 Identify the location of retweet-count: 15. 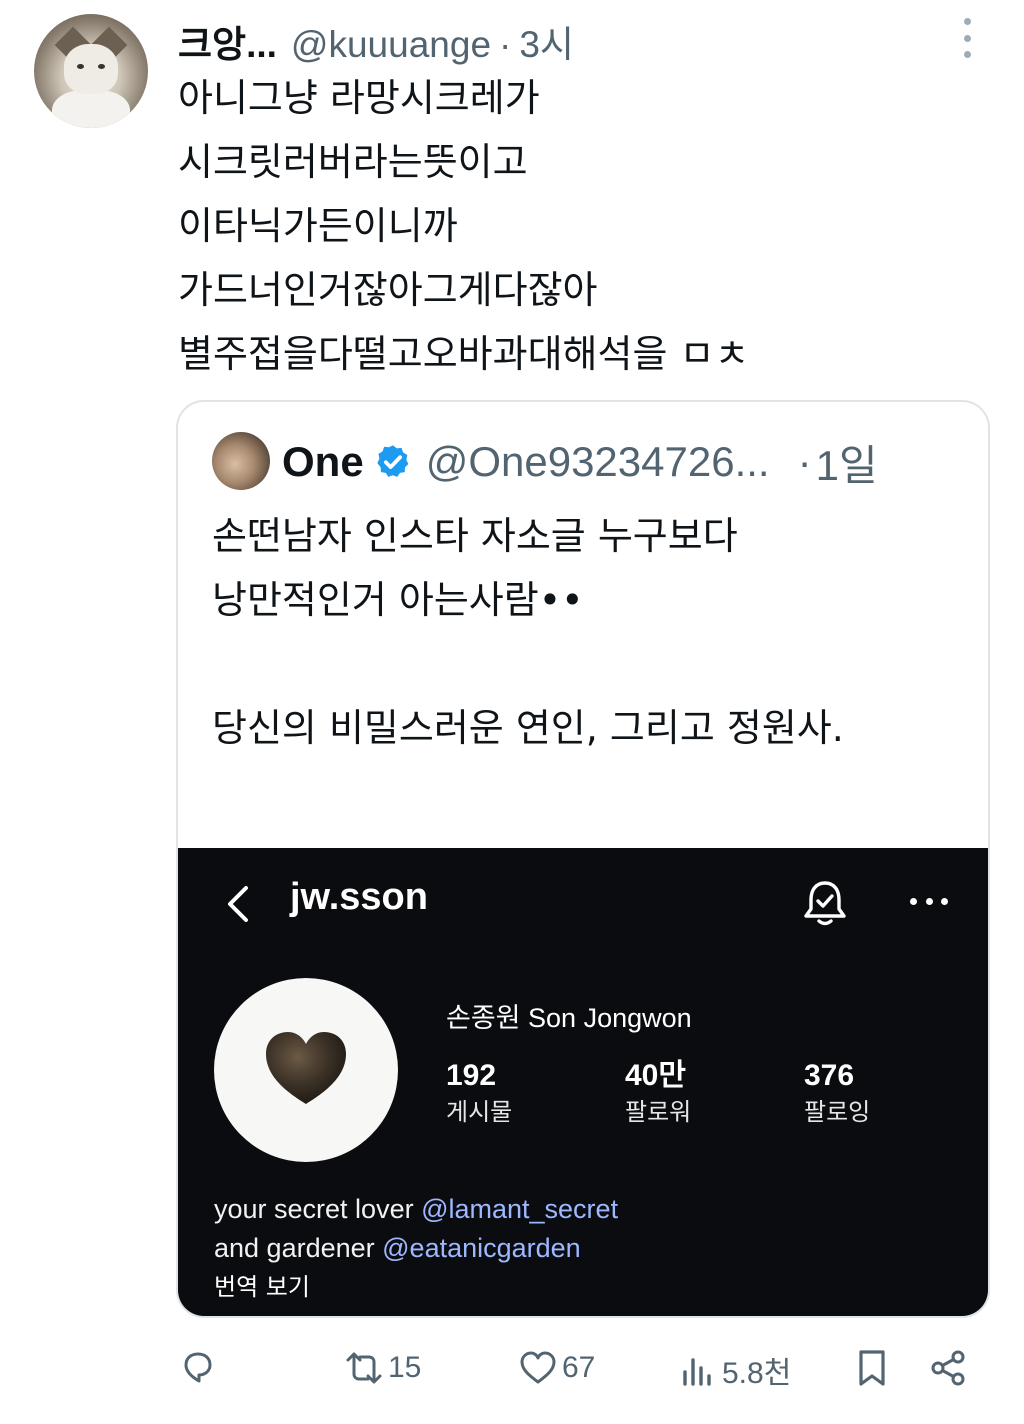
(405, 1367).